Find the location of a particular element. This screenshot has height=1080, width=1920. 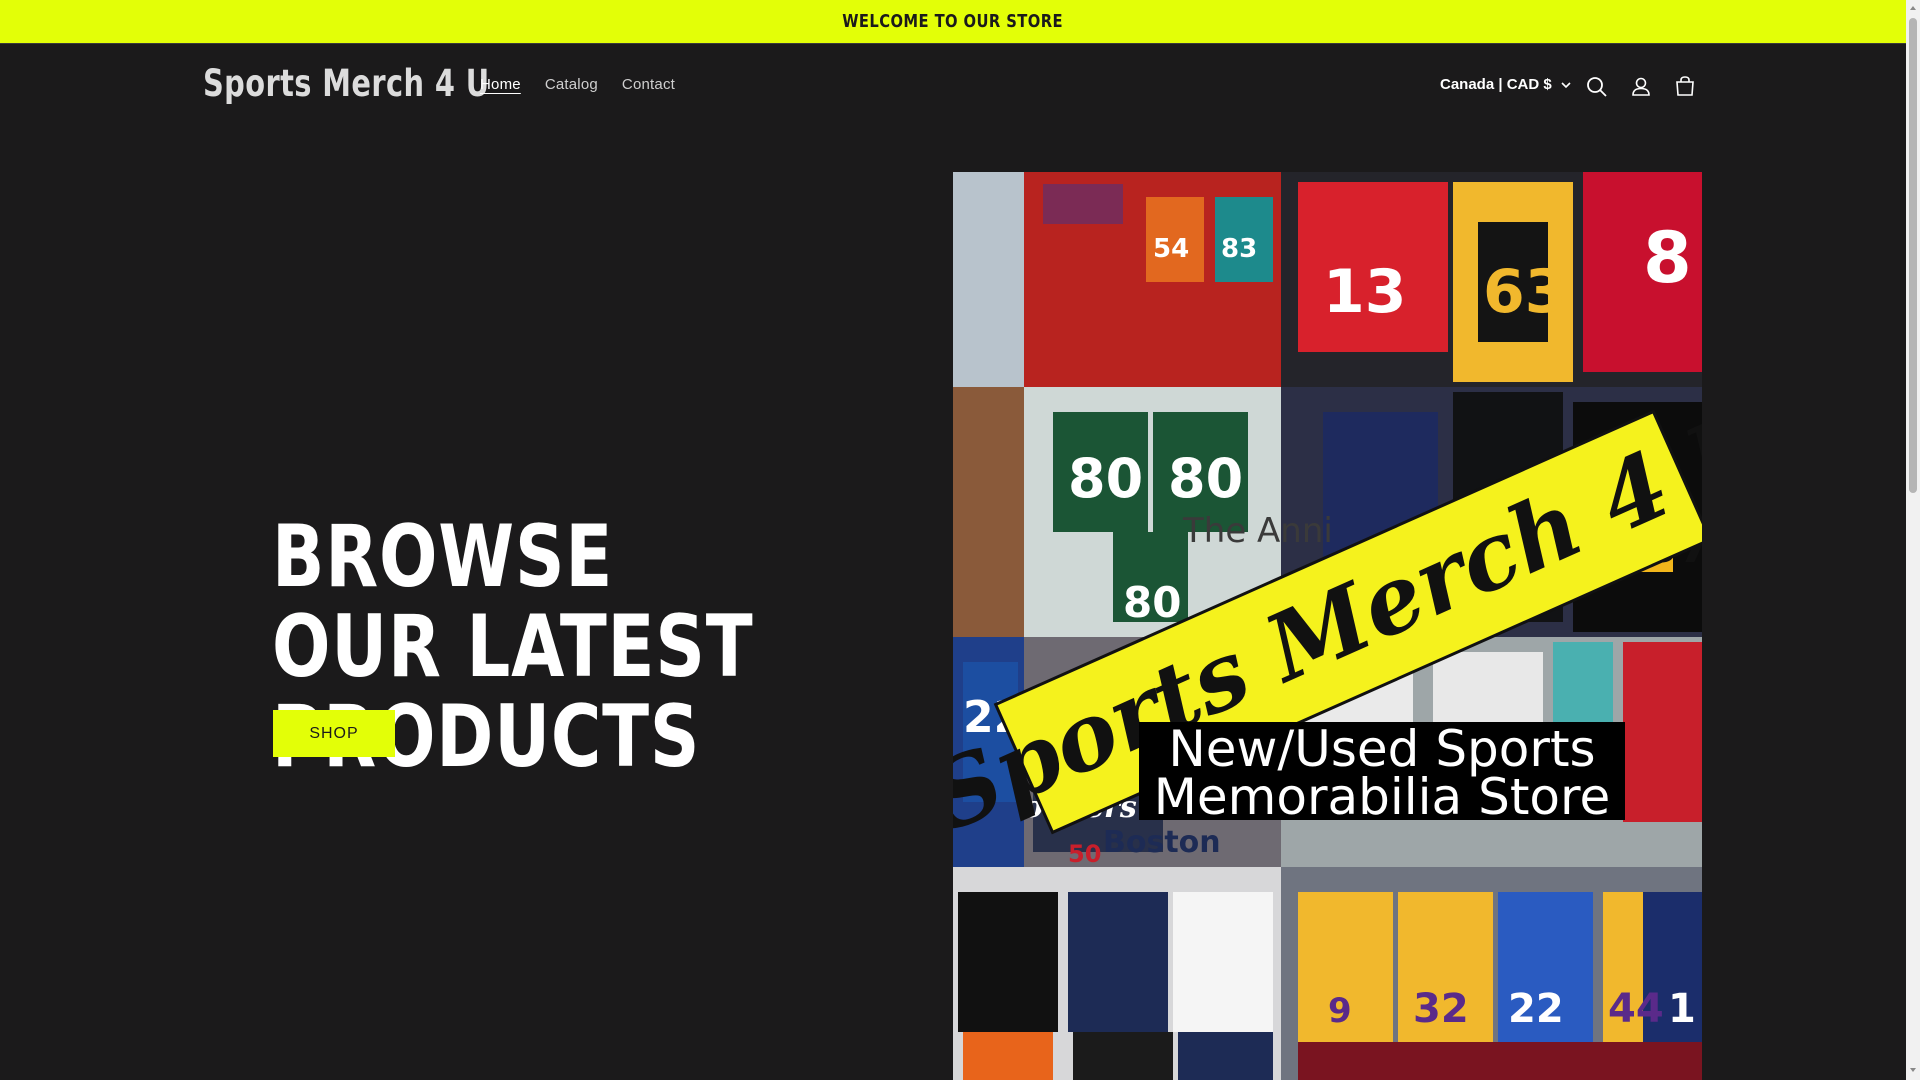

collage-text-fragment: 50 is located at coordinates (1084, 854).